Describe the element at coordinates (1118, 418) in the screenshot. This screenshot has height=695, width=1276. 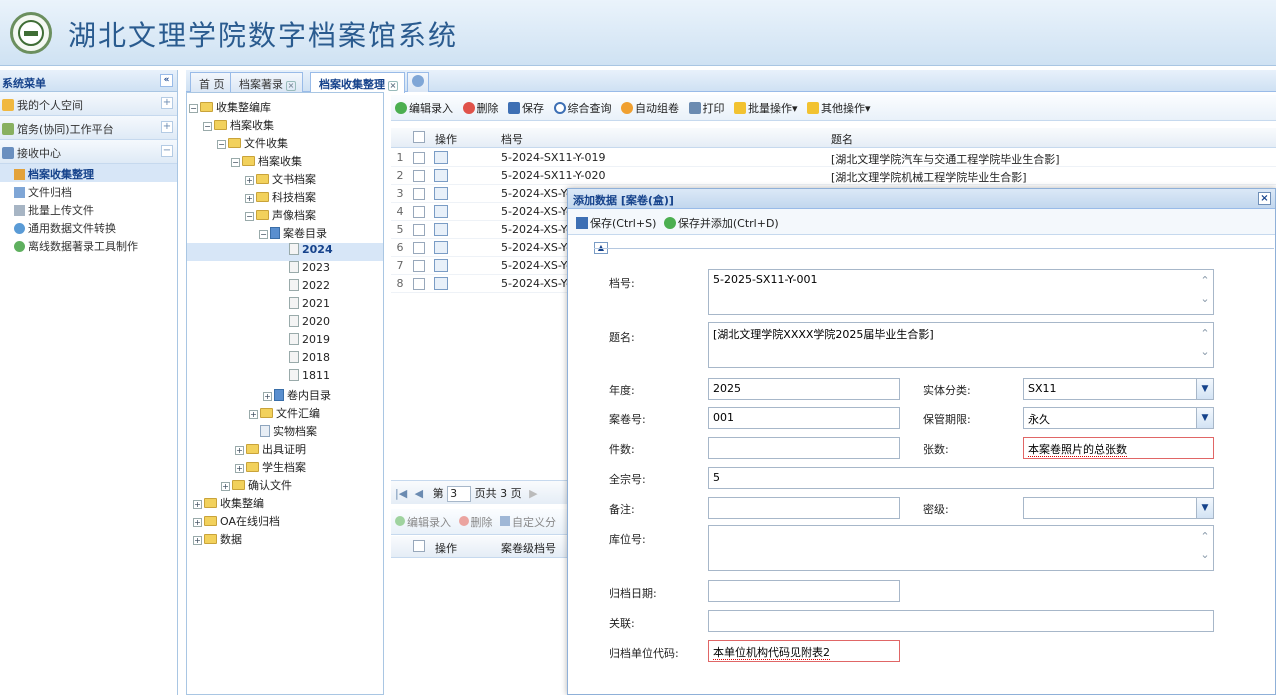
I see `retention-select: 永久 ▼` at that location.